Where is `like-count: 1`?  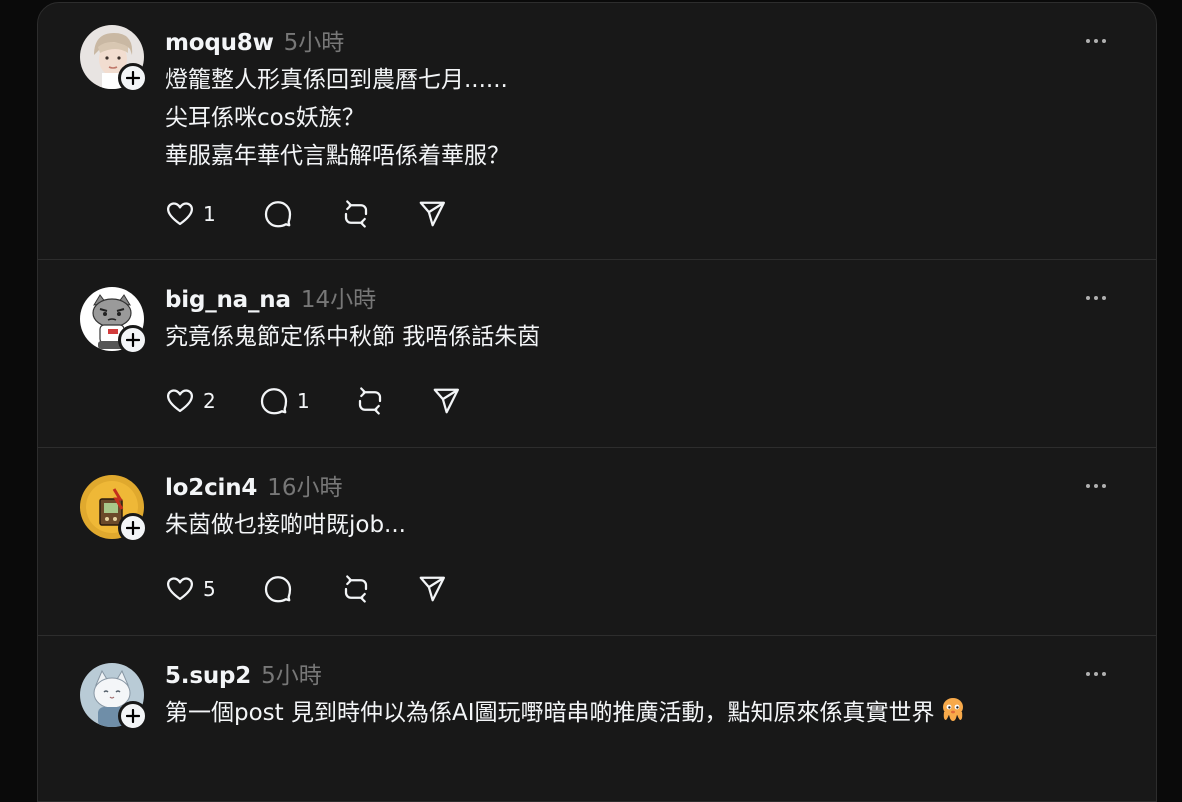
like-count: 1 is located at coordinates (209, 214).